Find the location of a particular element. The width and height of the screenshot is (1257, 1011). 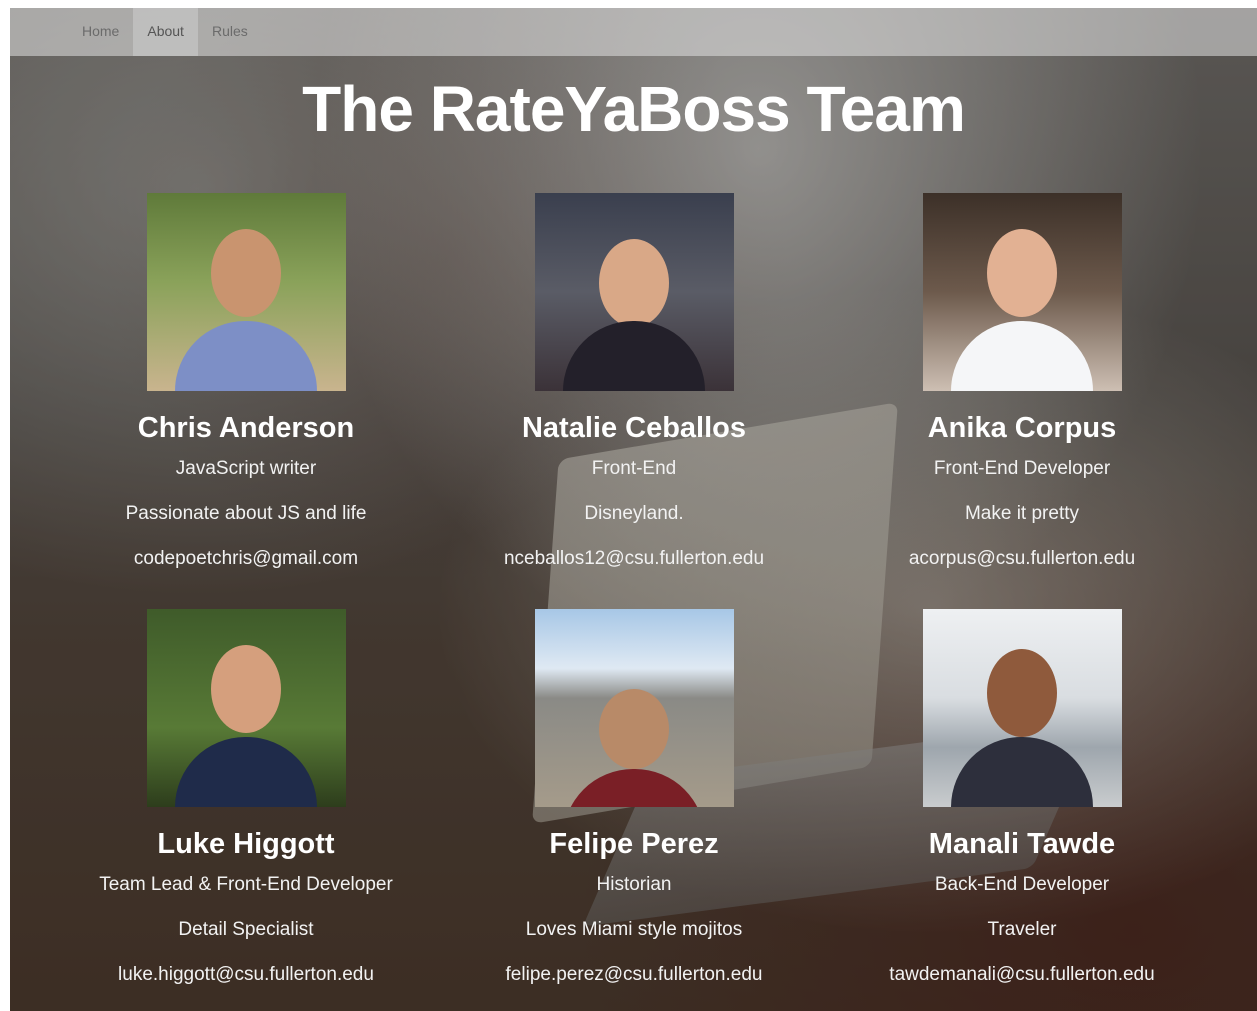

page-title: The RateYaBoss Team is located at coordinates (634, 109).